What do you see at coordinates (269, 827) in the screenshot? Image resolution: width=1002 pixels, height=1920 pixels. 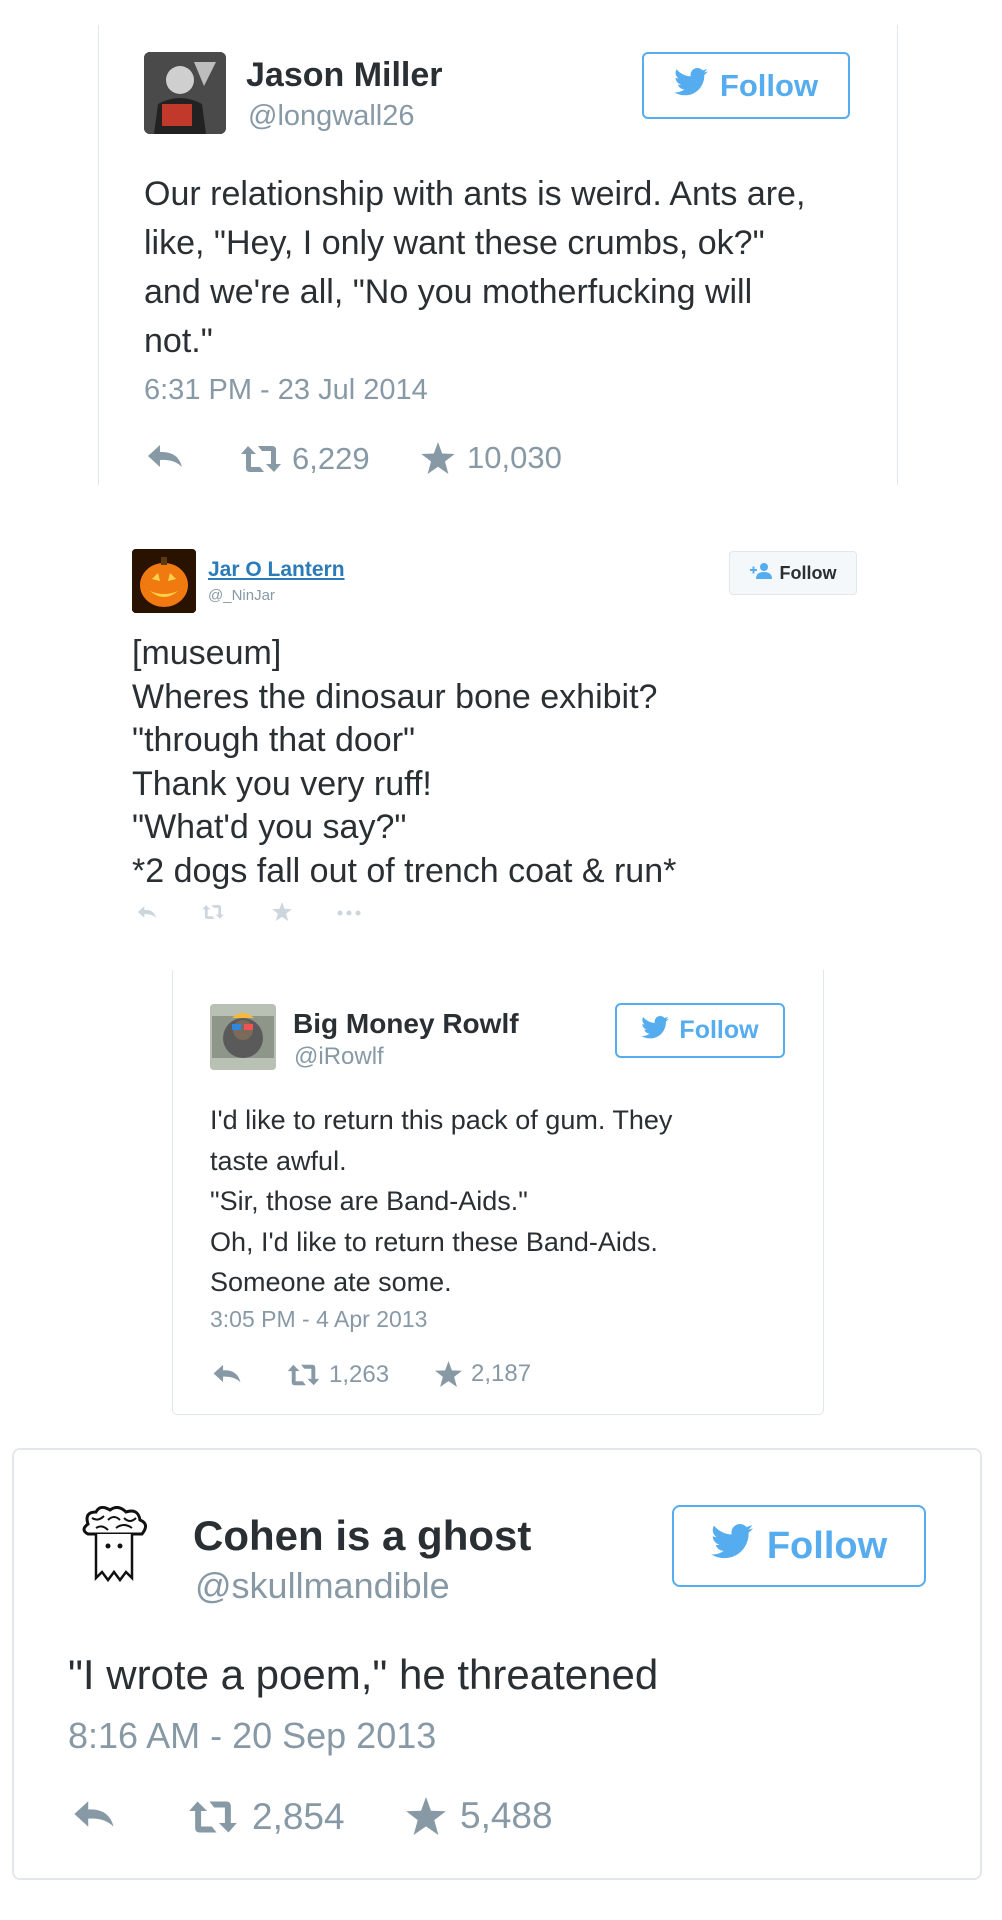 I see `tweet-text-line: "What'd you say?"` at bounding box center [269, 827].